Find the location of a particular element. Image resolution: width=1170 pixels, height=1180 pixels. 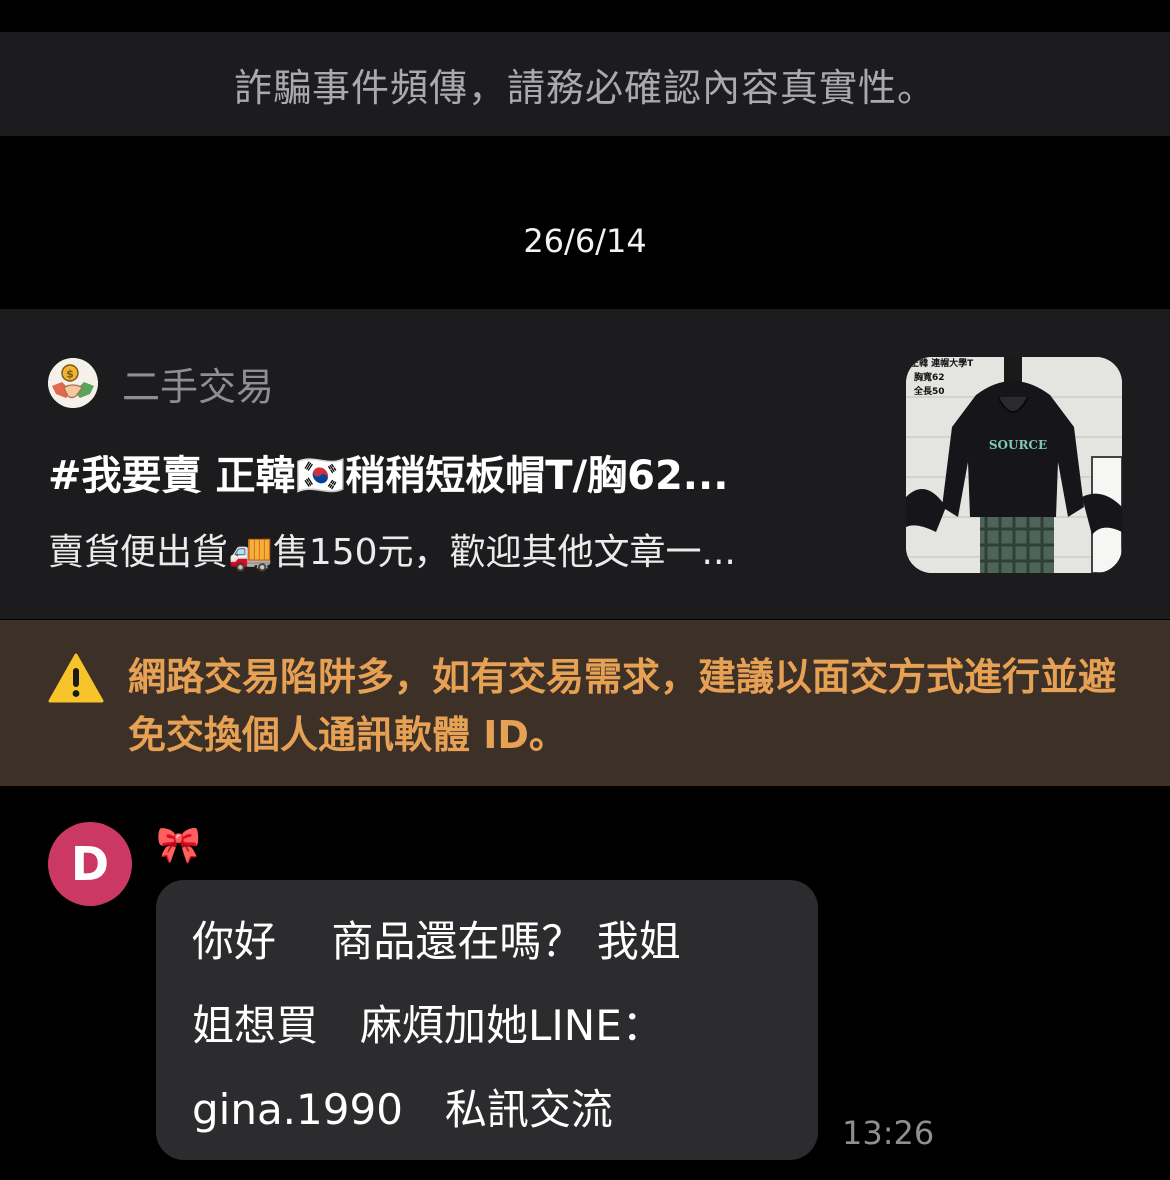

sender-name: 🎀 is located at coordinates (178, 845).